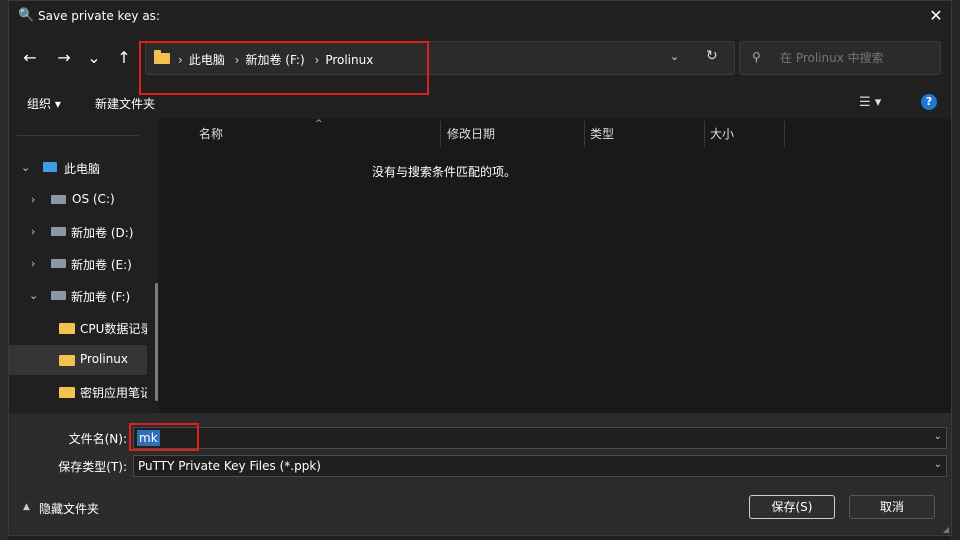  I want to click on sidebar-item-this-pc: ⌄ 此电脑, so click(78, 168).